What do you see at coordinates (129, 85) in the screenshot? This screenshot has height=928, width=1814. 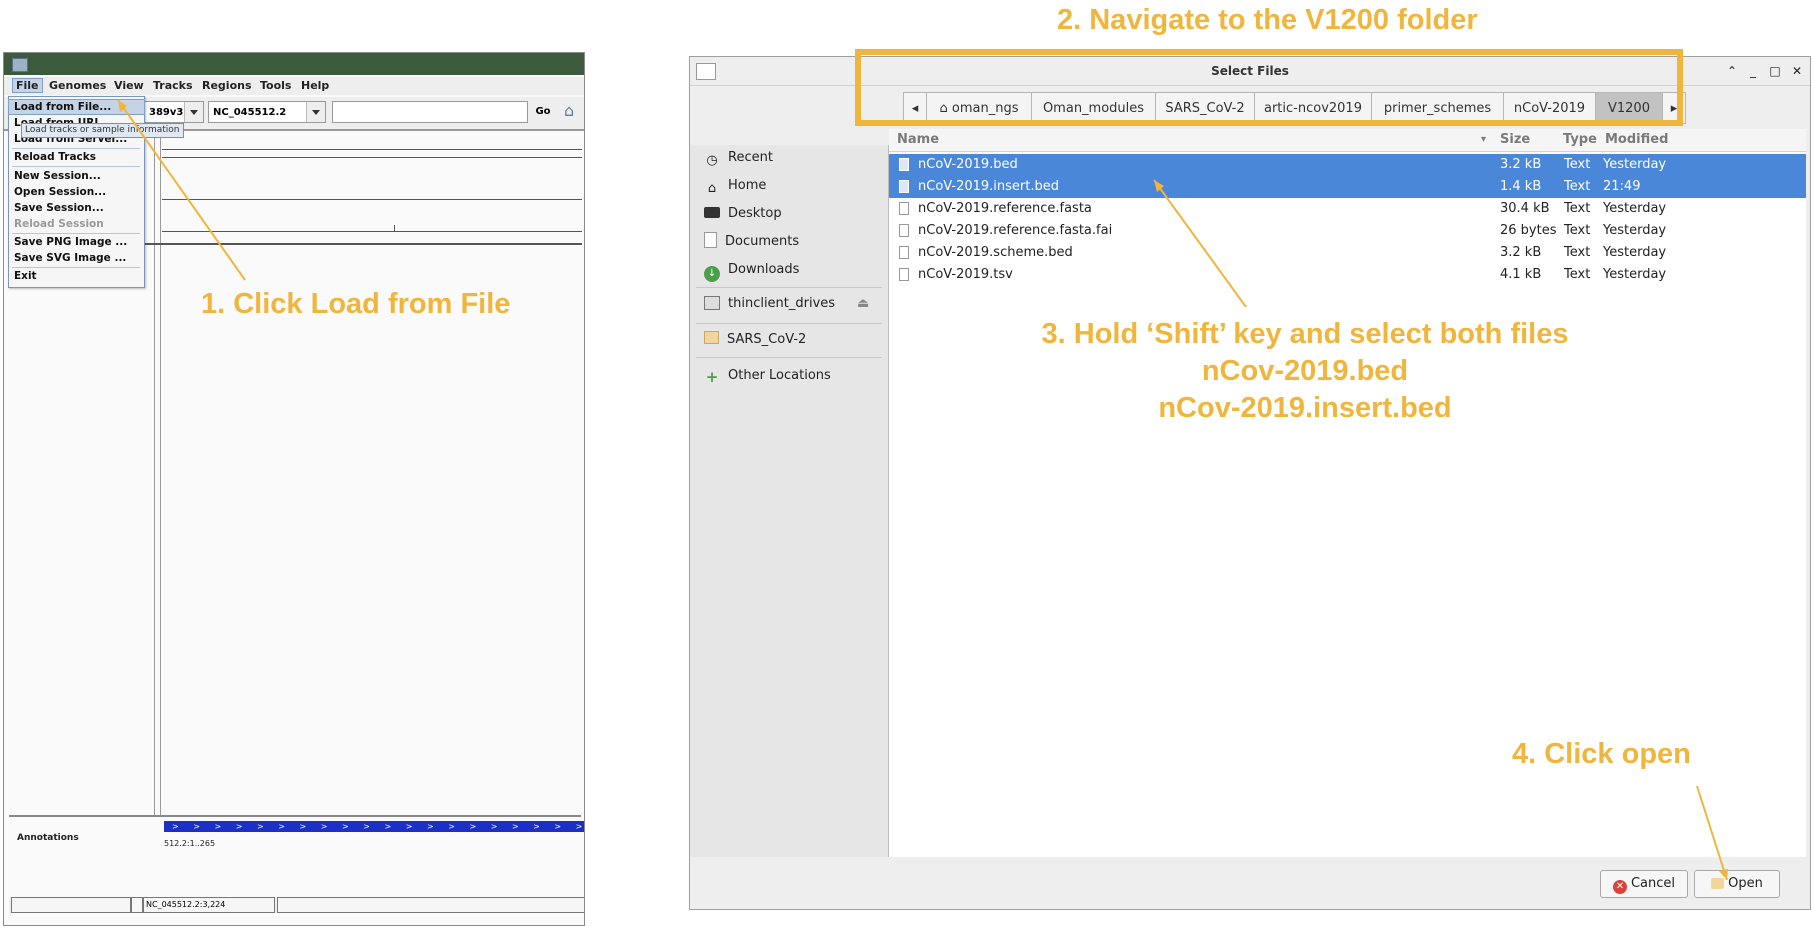 I see `menu-view: View` at bounding box center [129, 85].